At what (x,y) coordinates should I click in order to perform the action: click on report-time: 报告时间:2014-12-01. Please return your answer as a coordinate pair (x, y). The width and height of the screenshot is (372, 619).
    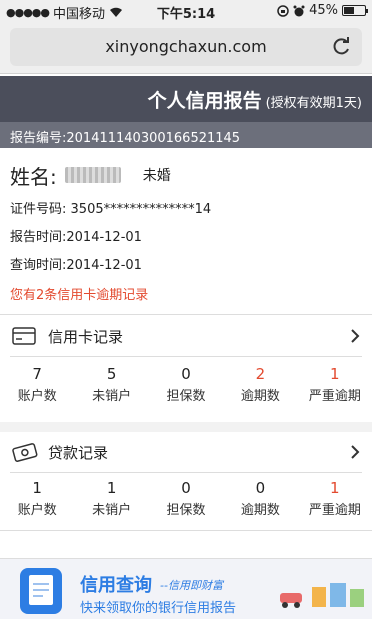
    Looking at the image, I should click on (76, 237).